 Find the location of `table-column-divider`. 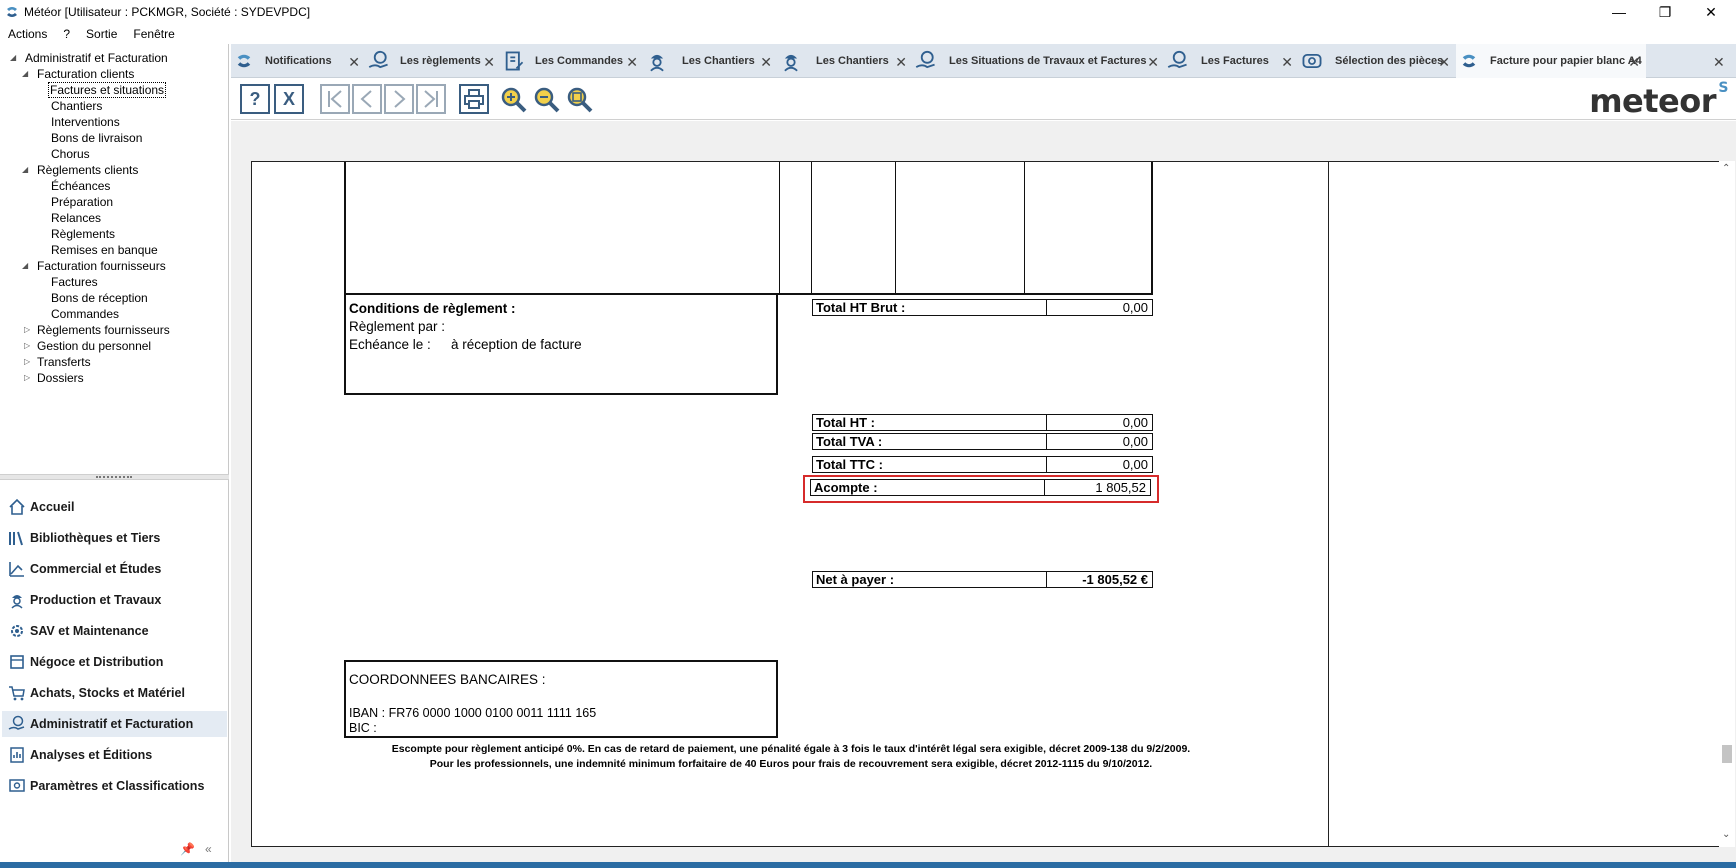

table-column-divider is located at coordinates (811, 228).